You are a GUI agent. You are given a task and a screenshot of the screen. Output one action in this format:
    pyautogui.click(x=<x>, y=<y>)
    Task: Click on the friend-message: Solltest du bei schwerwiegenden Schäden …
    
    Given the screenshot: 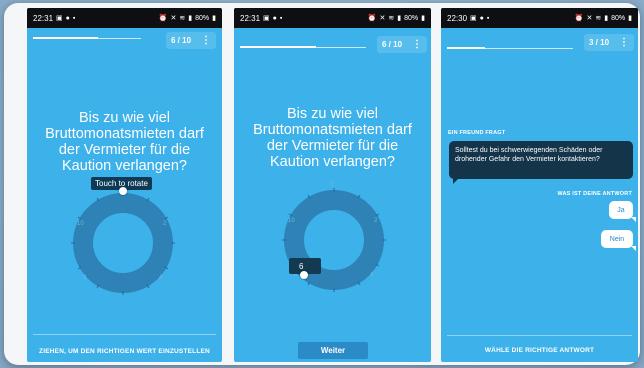 What is the action you would take?
    pyautogui.click(x=529, y=155)
    